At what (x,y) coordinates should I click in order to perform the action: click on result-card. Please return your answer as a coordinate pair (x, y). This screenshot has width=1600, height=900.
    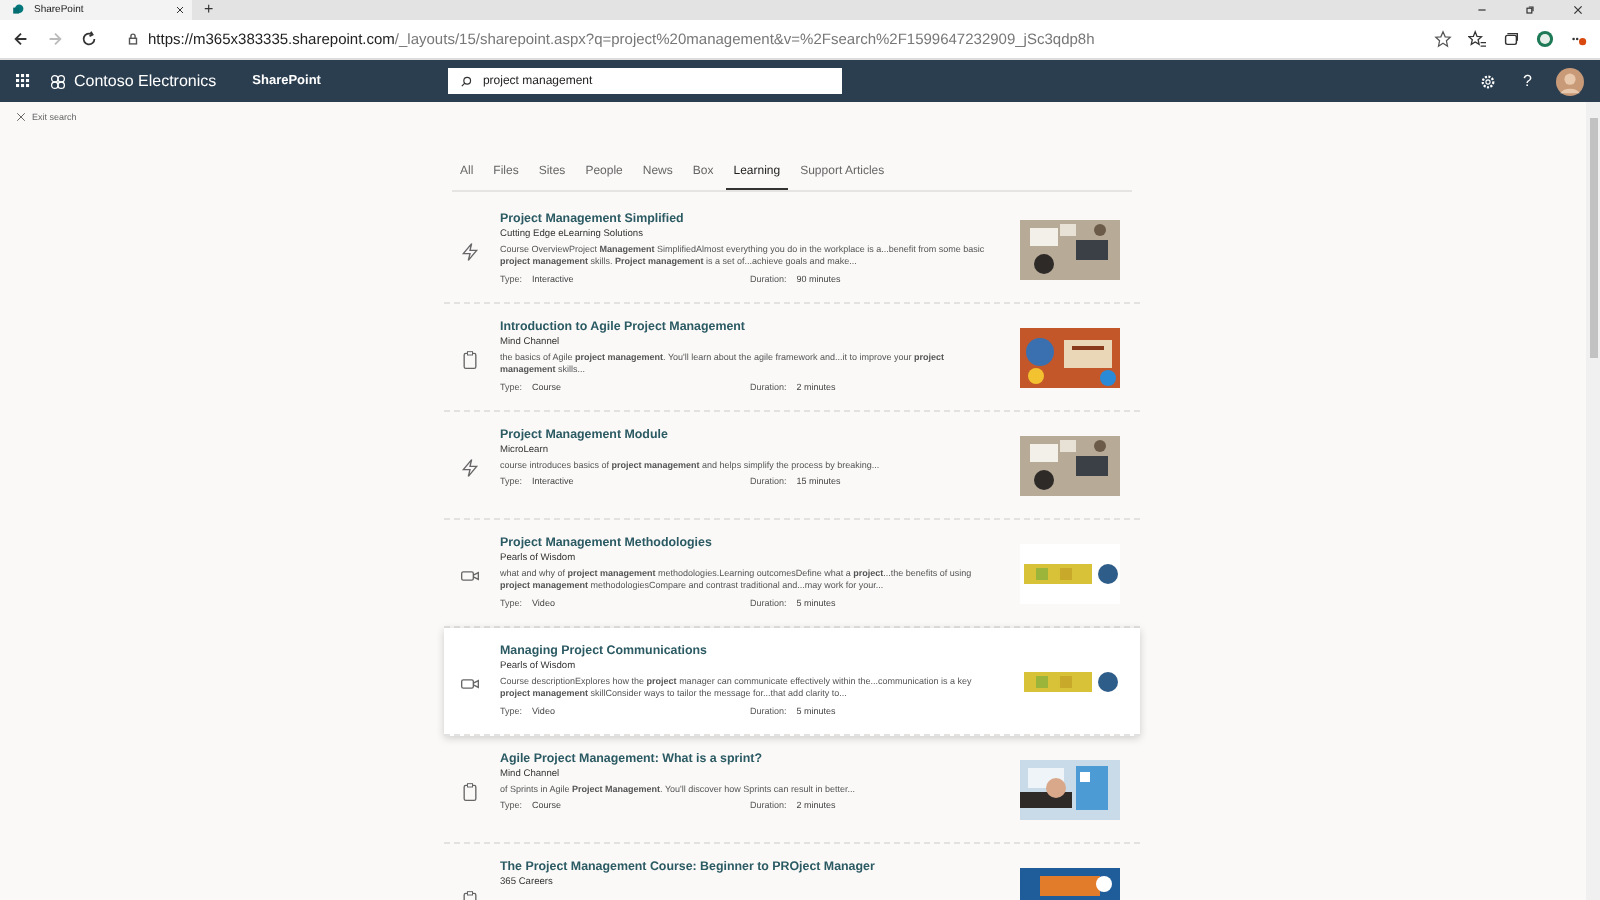
    Looking at the image, I should click on (792, 682).